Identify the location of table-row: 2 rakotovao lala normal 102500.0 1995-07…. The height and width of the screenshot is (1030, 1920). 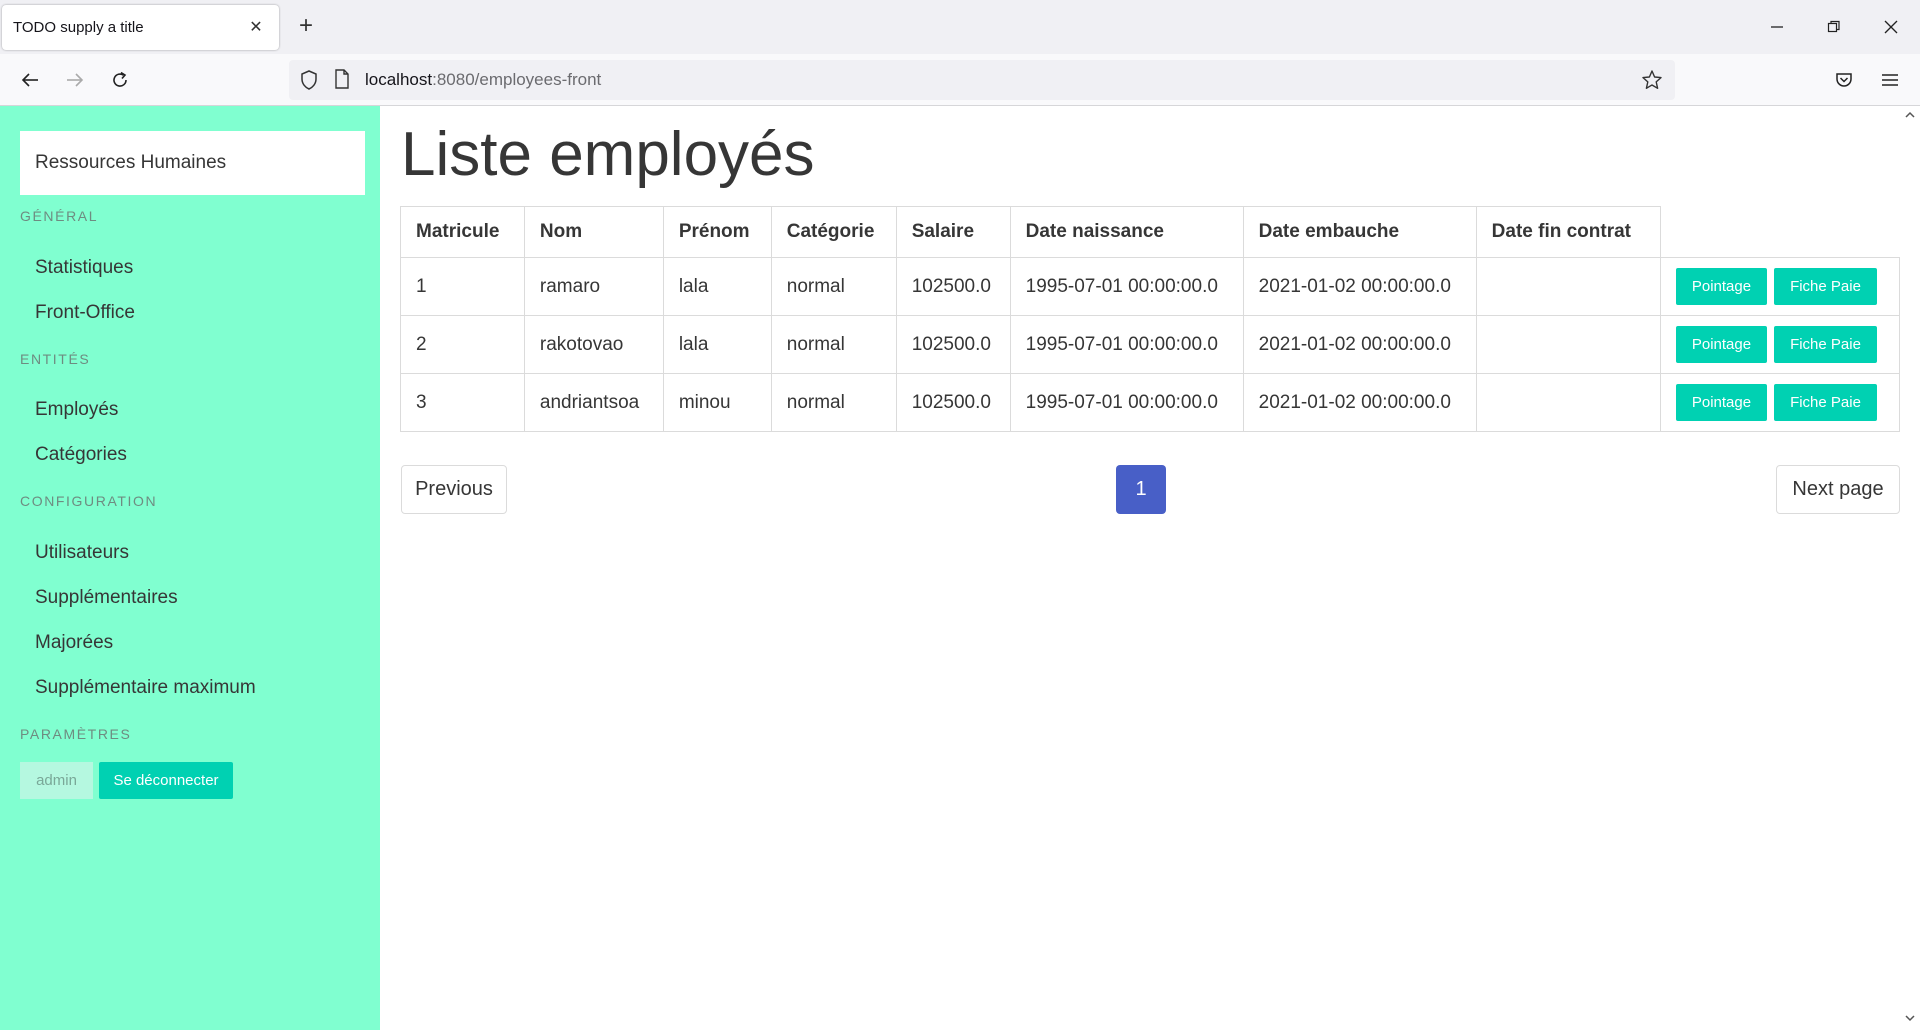
(1150, 344).